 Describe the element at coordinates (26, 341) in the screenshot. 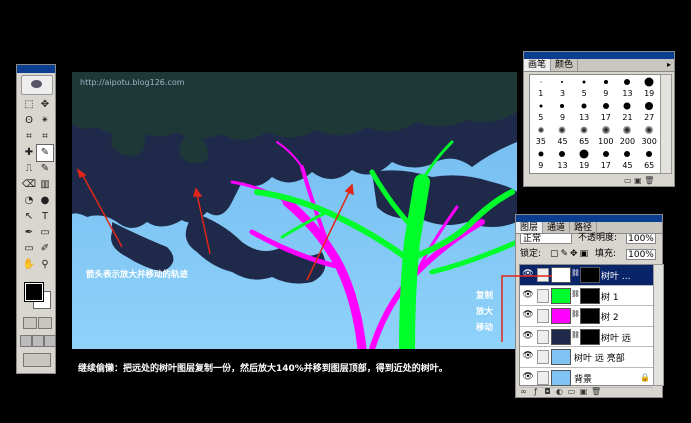

I see `screen-mode-standard-icon` at that location.